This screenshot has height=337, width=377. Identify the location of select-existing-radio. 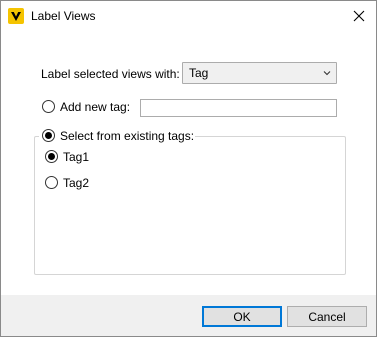
(48, 135).